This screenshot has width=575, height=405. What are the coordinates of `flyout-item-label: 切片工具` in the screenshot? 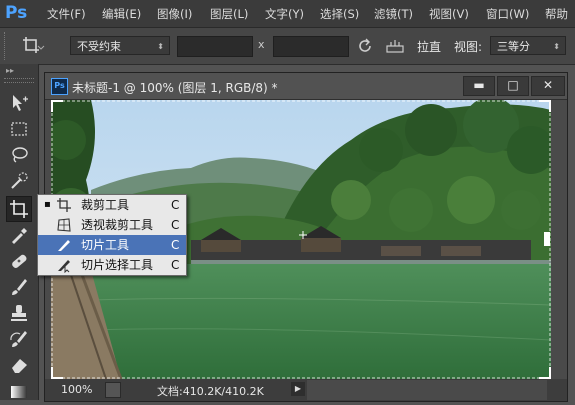 It's located at (105, 245).